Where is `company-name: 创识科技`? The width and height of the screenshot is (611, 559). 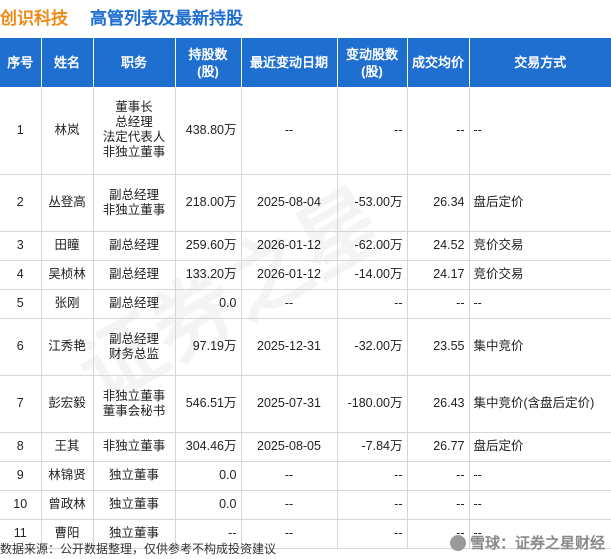 company-name: 创识科技 is located at coordinates (34, 18).